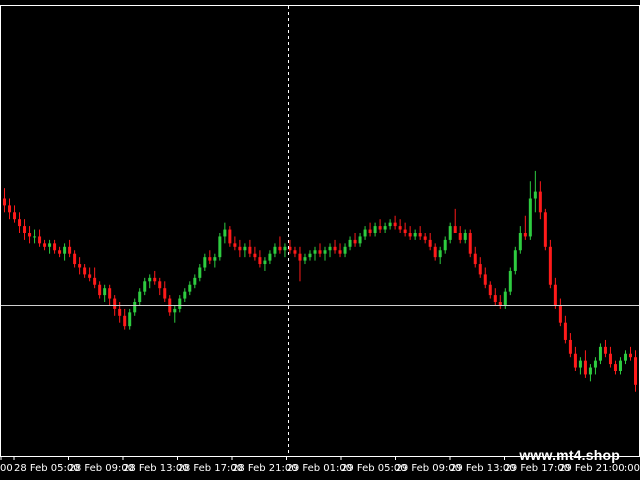 Image resolution: width=640 pixels, height=480 pixels. I want to click on watermark: www.mt4.shop, so click(569, 455).